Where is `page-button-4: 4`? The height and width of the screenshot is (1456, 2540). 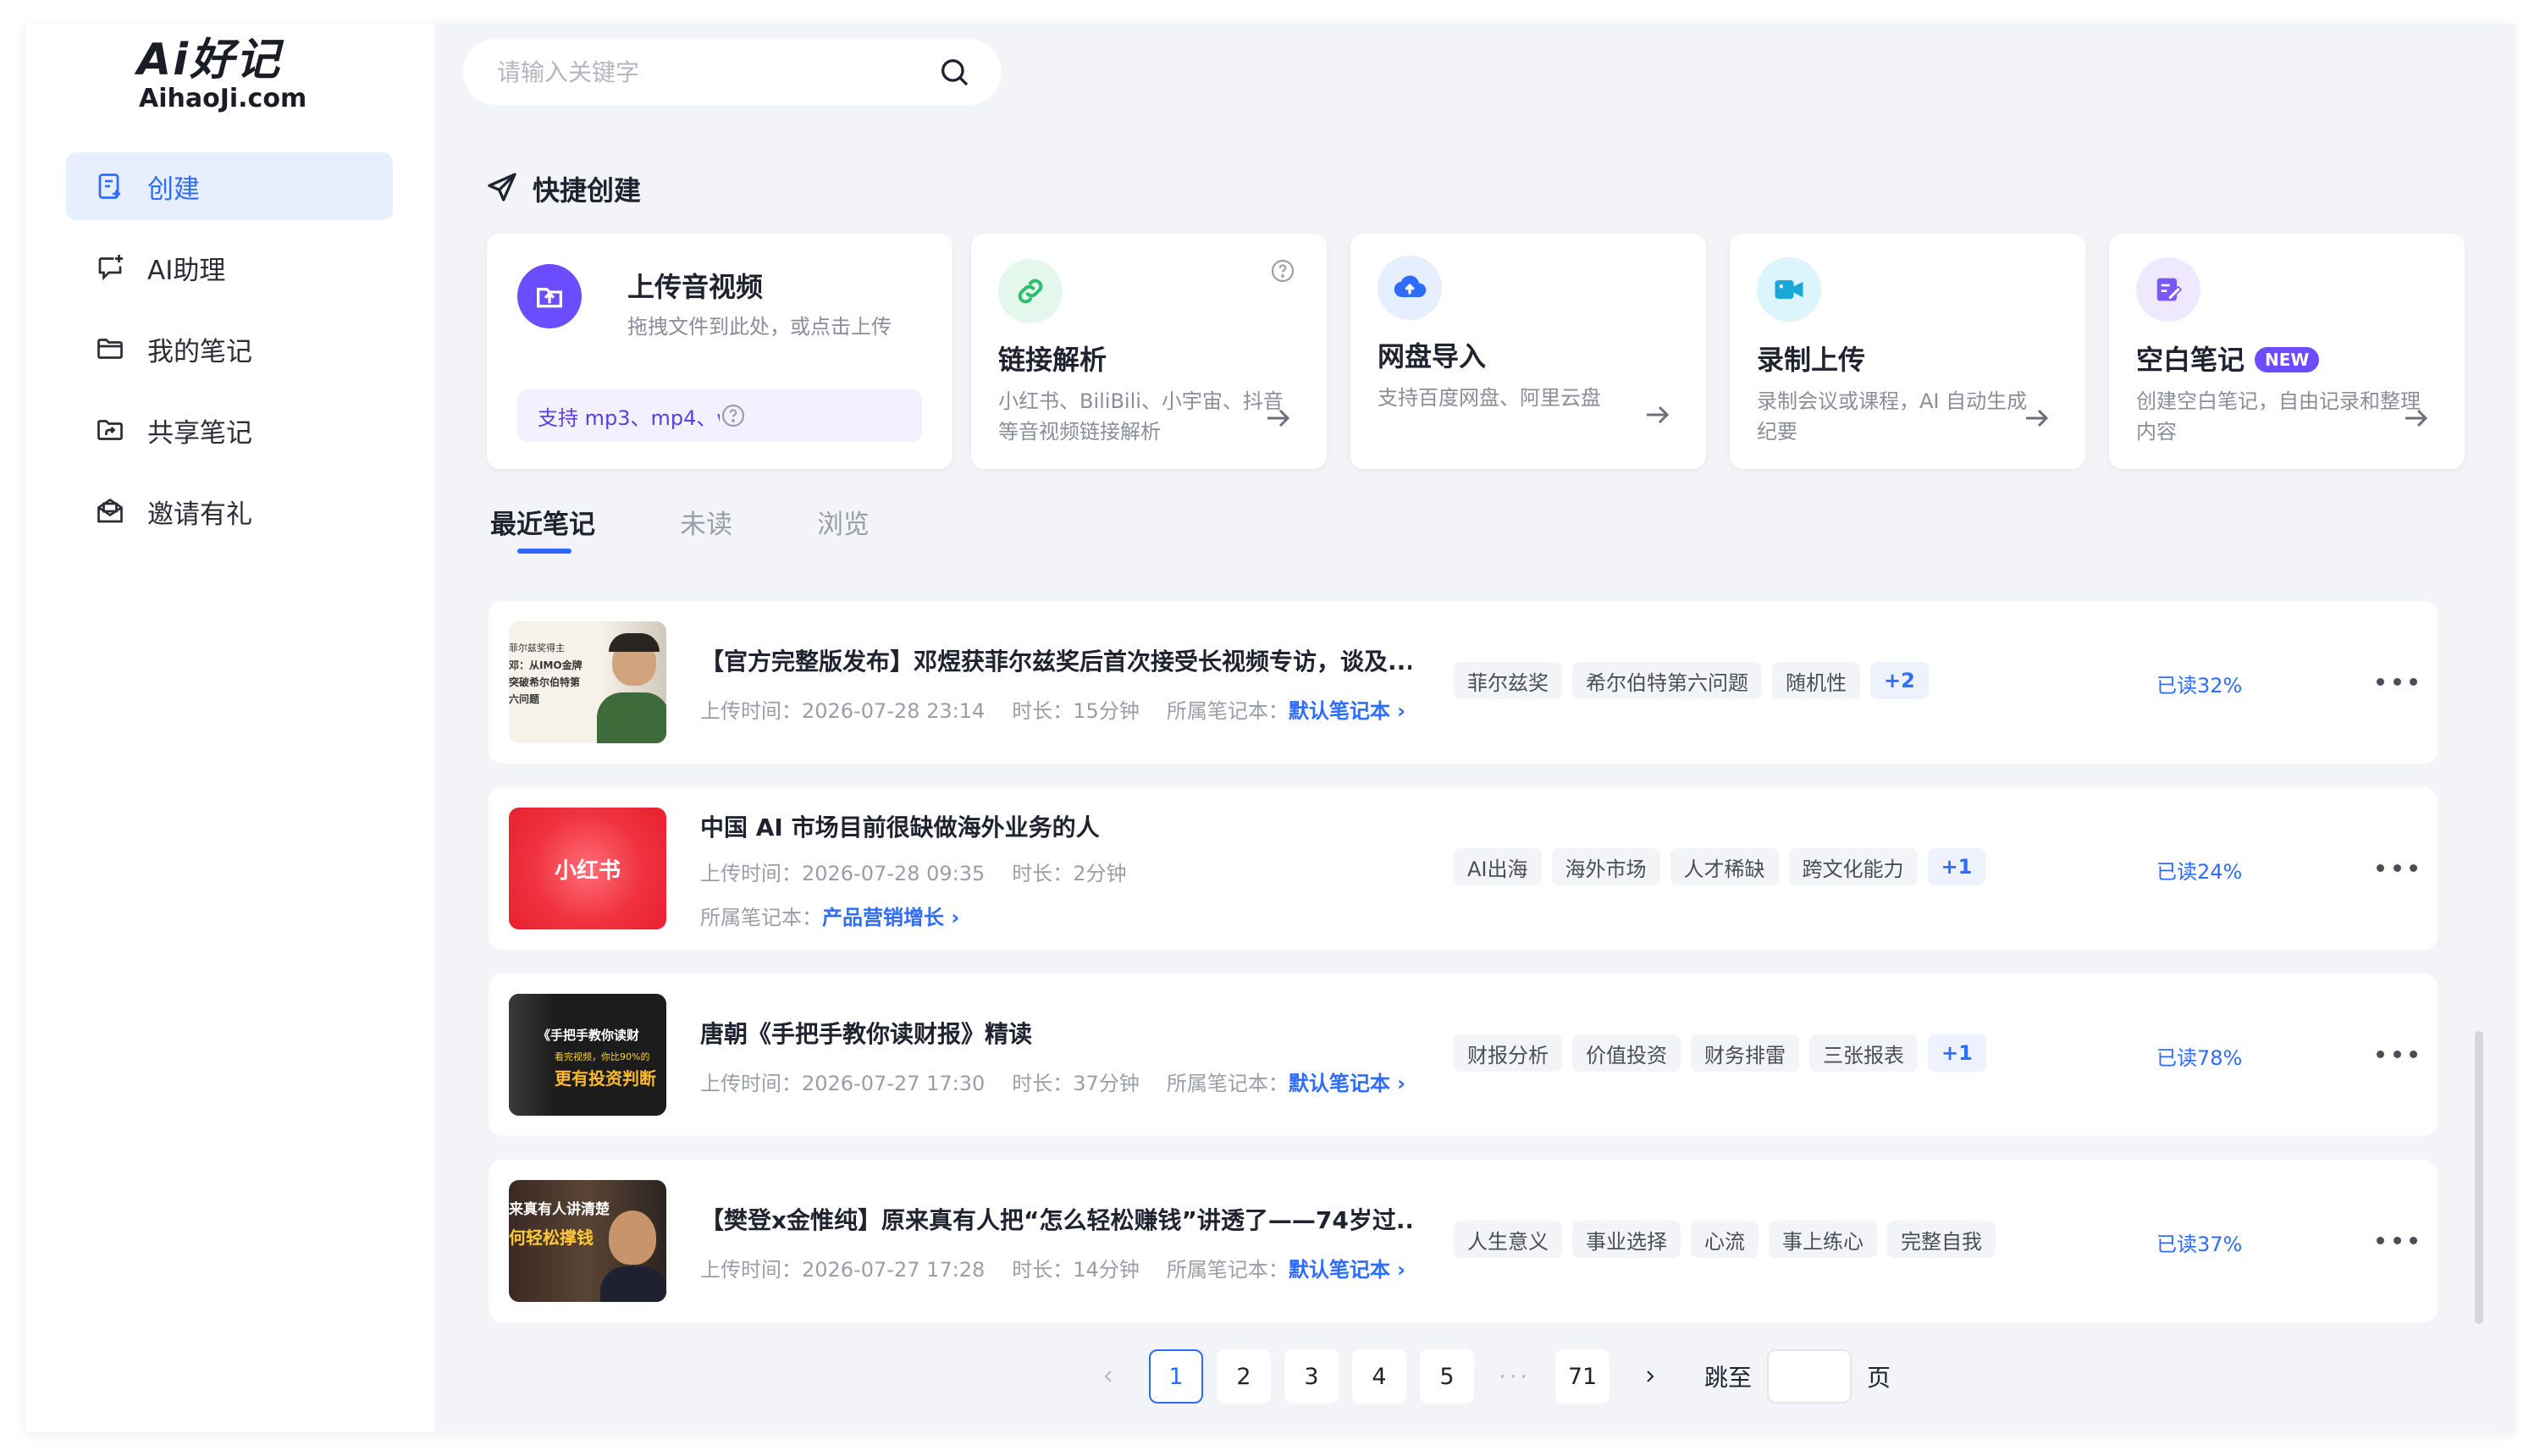 page-button-4: 4 is located at coordinates (1379, 1377).